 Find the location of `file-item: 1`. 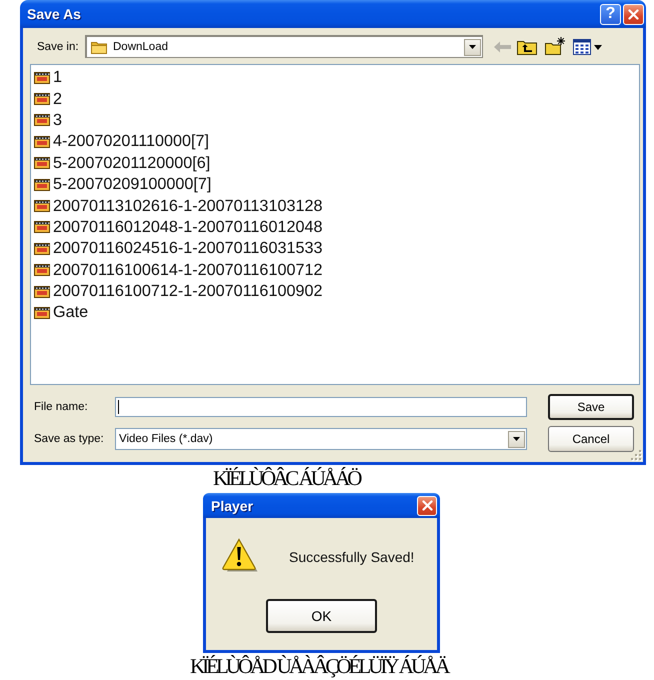

file-item: 1 is located at coordinates (48, 77).